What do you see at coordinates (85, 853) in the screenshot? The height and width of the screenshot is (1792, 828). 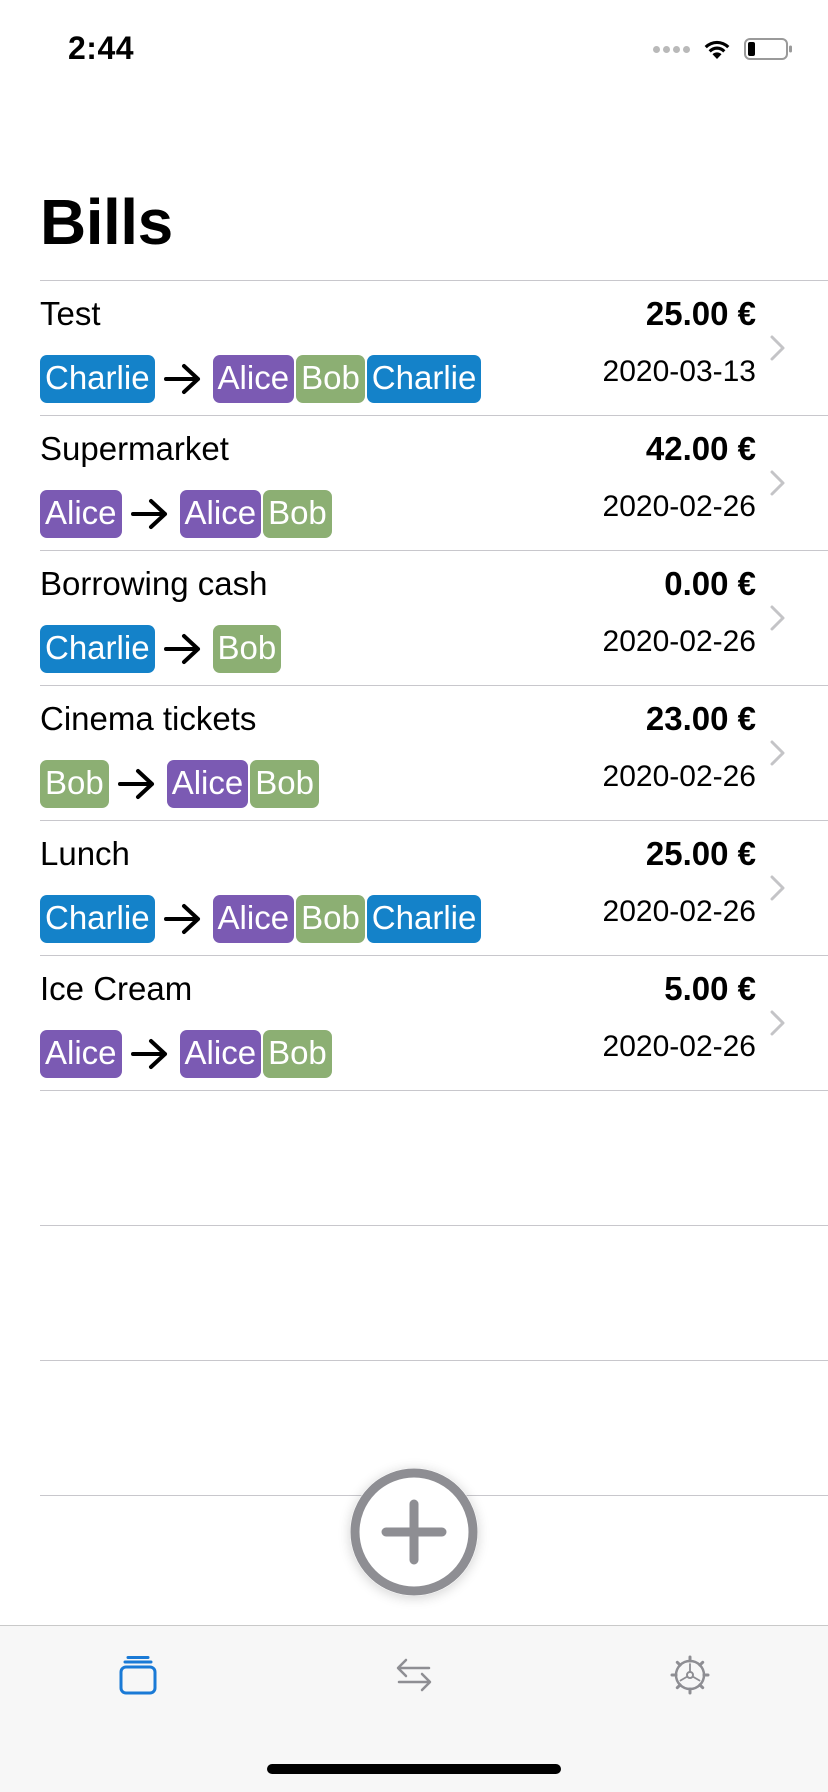 I see `bill-name: Lunch` at bounding box center [85, 853].